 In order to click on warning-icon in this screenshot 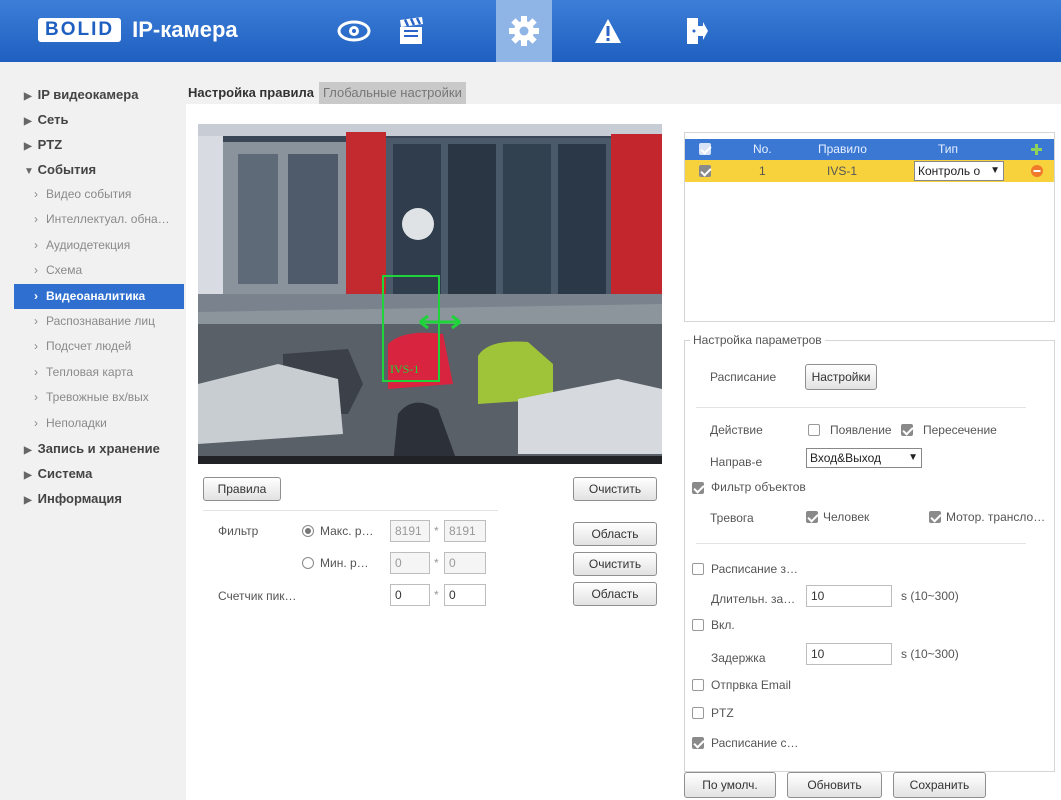, I will do `click(608, 31)`.